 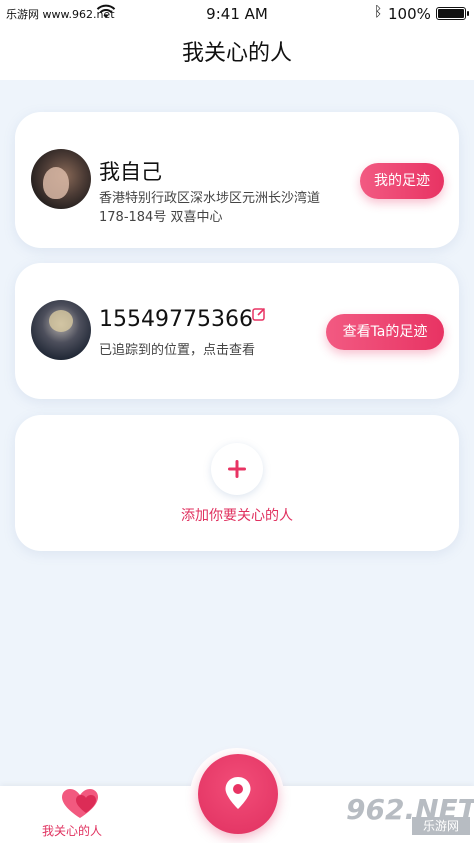 I want to click on watermark-logo: 962.NET 乐游网, so click(x=410, y=816).